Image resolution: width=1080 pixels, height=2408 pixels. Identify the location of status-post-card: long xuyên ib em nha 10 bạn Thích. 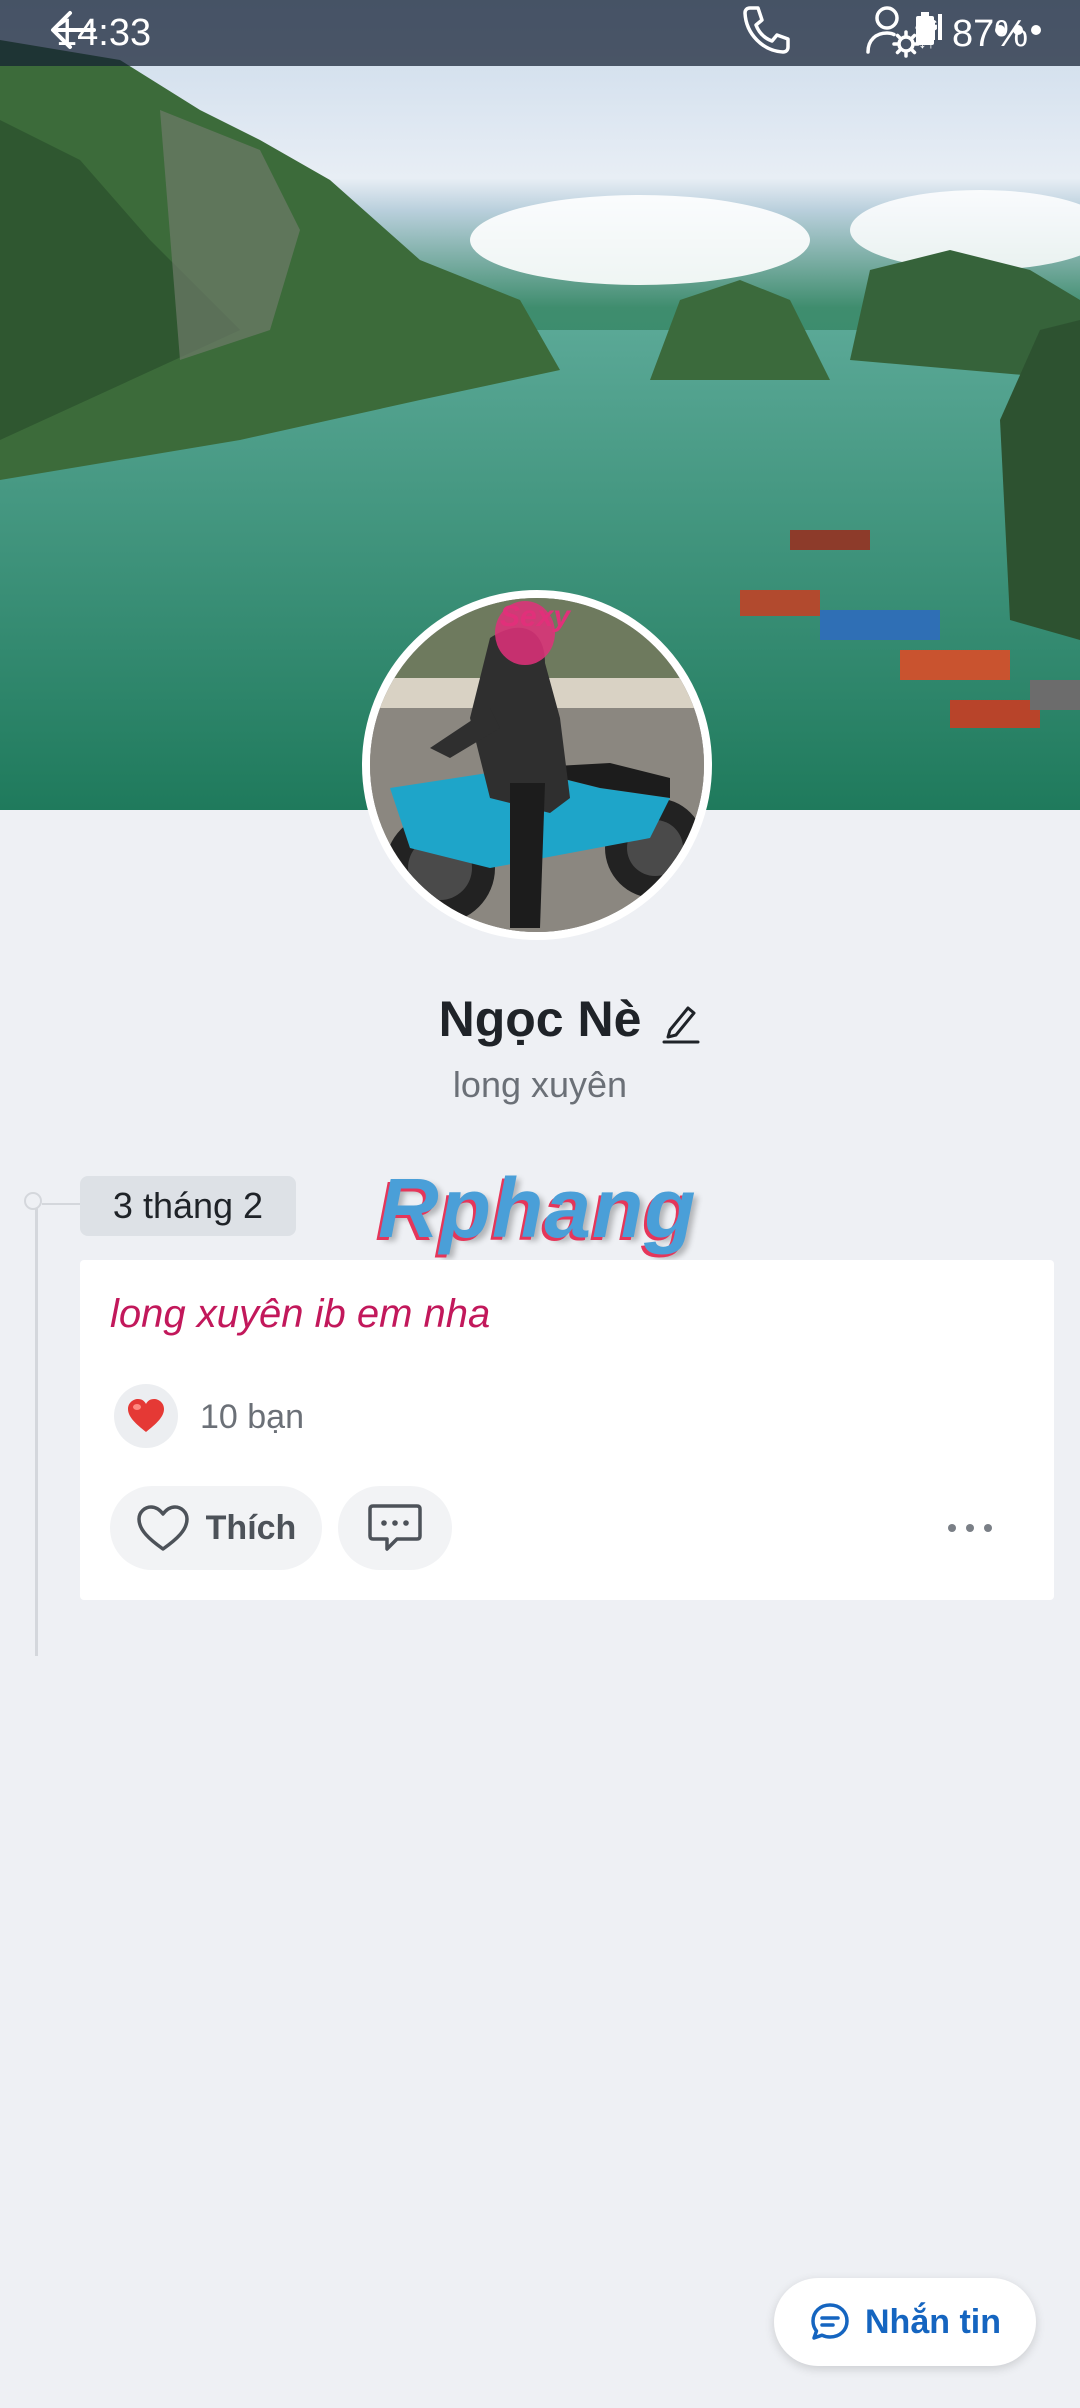
(567, 1430).